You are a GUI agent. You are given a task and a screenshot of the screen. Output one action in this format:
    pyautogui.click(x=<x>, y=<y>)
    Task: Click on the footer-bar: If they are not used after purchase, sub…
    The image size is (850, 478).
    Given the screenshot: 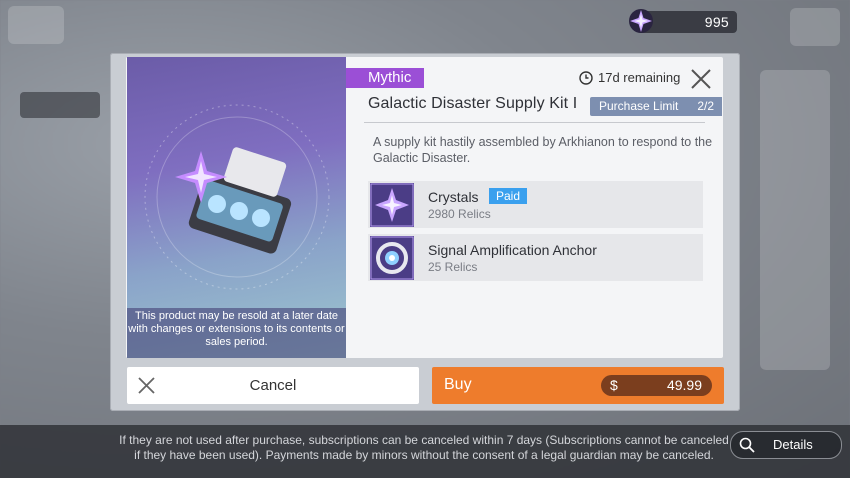 What is the action you would take?
    pyautogui.click(x=425, y=451)
    